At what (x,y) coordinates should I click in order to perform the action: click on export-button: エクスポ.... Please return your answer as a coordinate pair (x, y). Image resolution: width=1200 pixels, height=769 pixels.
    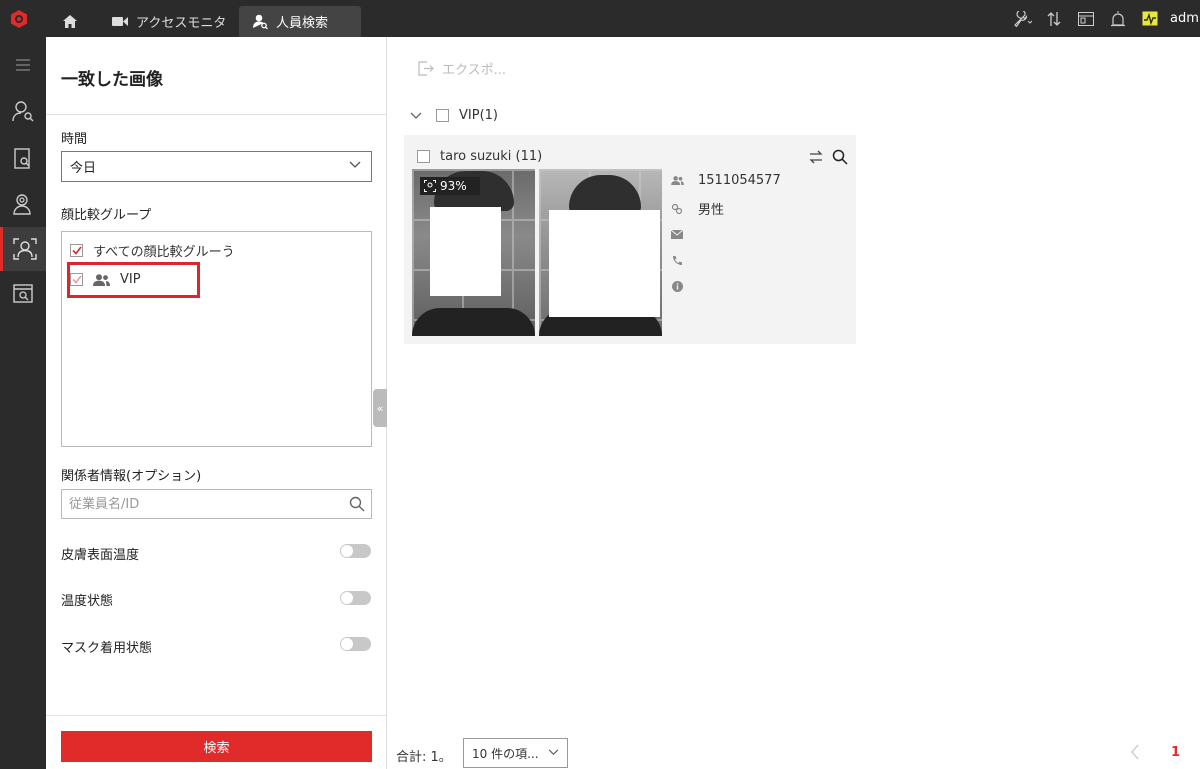
    Looking at the image, I should click on (462, 68).